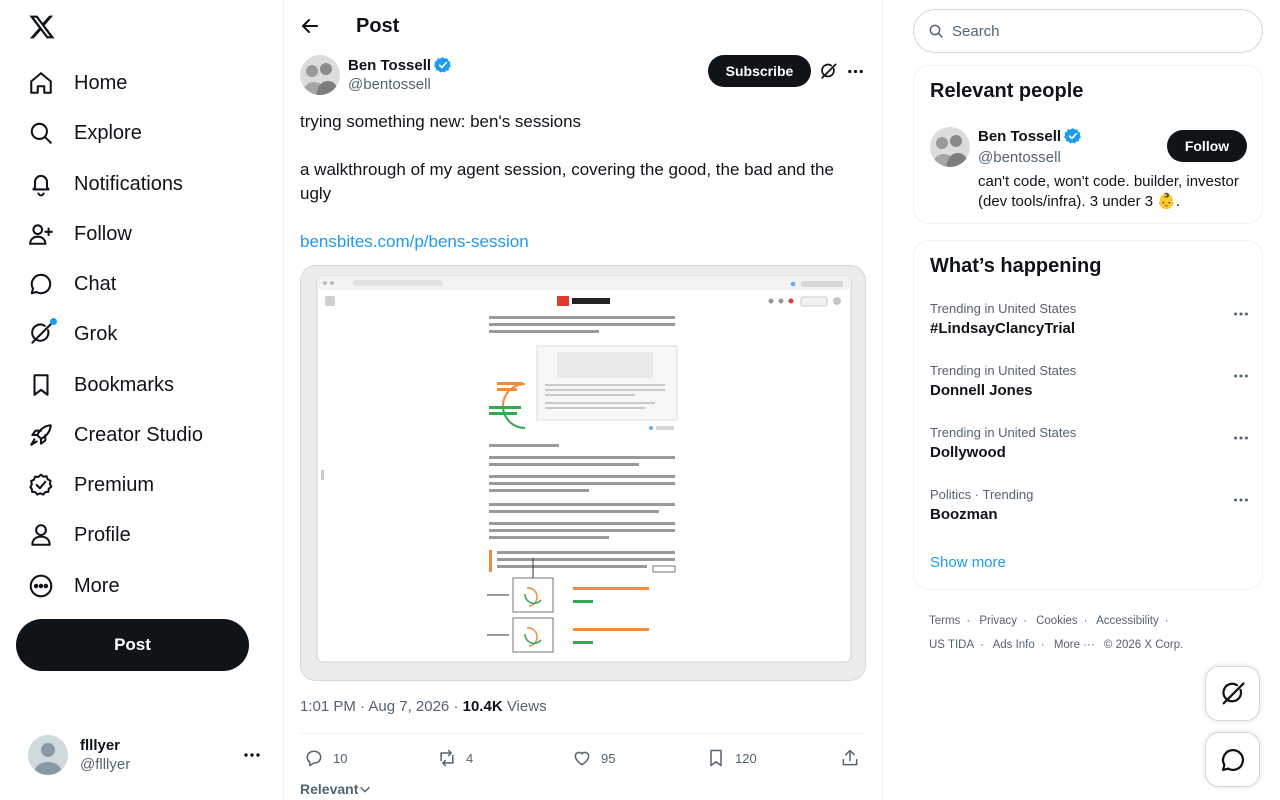  I want to click on person-handle: @bentossell, so click(1019, 157).